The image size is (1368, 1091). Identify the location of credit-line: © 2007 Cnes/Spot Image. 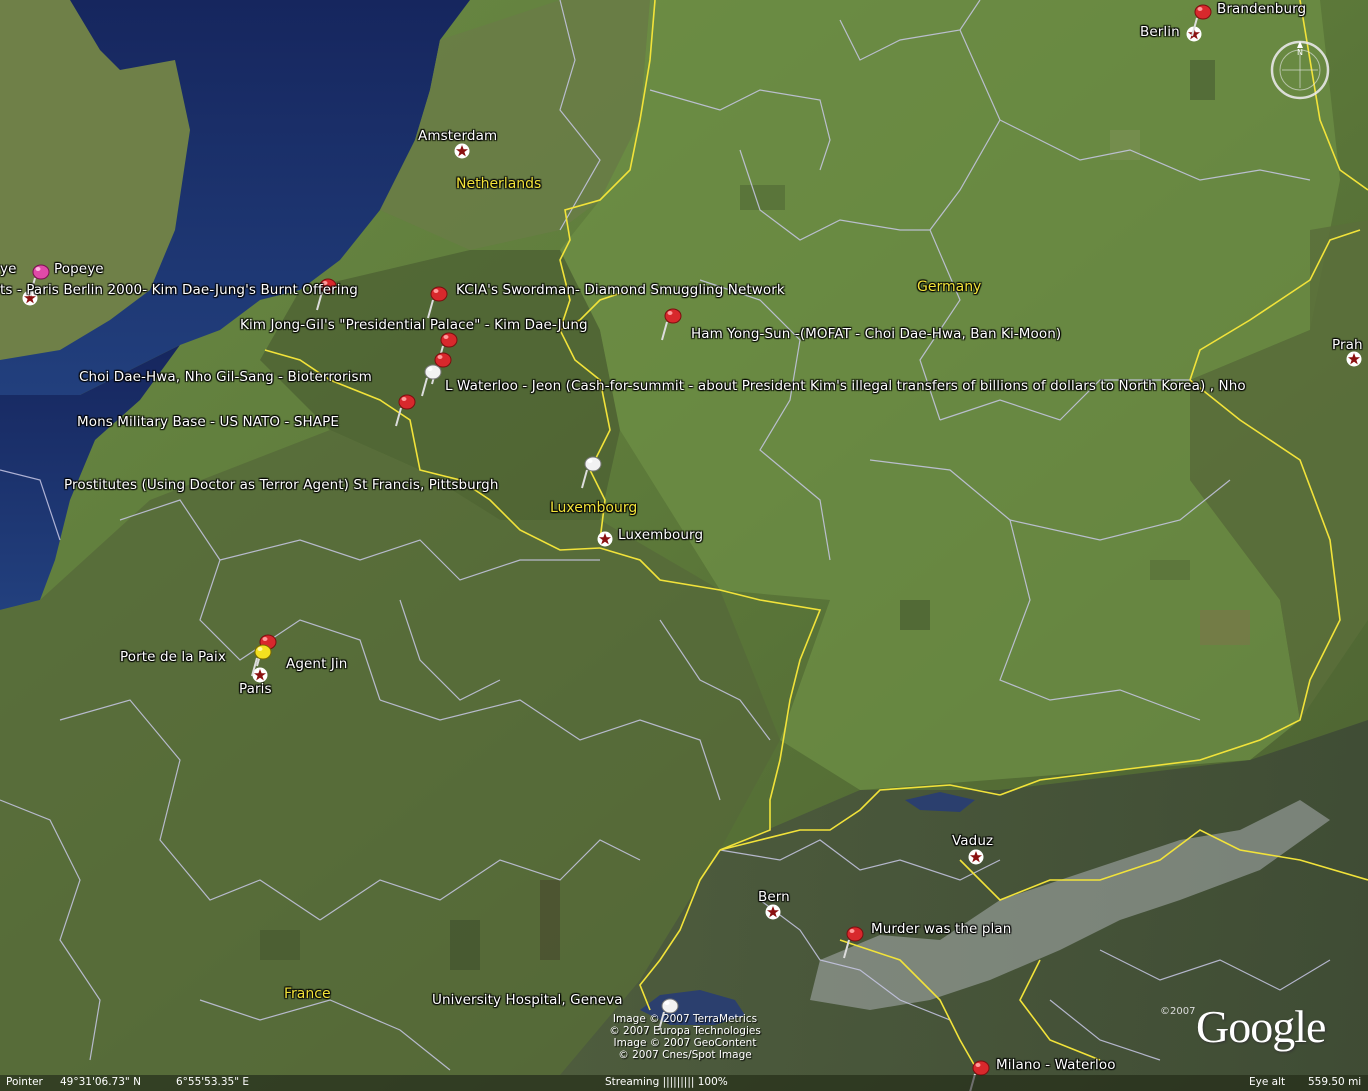
(685, 1055).